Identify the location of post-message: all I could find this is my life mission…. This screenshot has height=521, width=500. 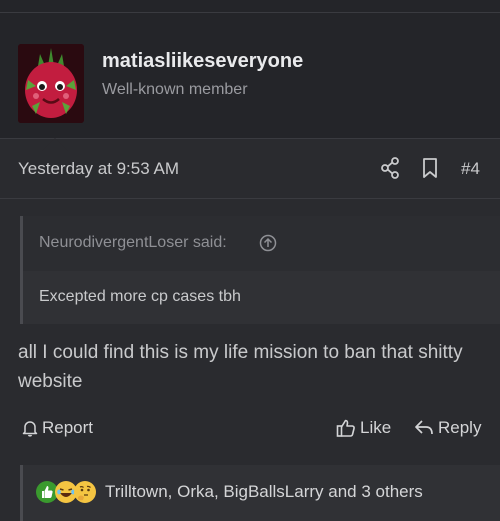
(240, 367).